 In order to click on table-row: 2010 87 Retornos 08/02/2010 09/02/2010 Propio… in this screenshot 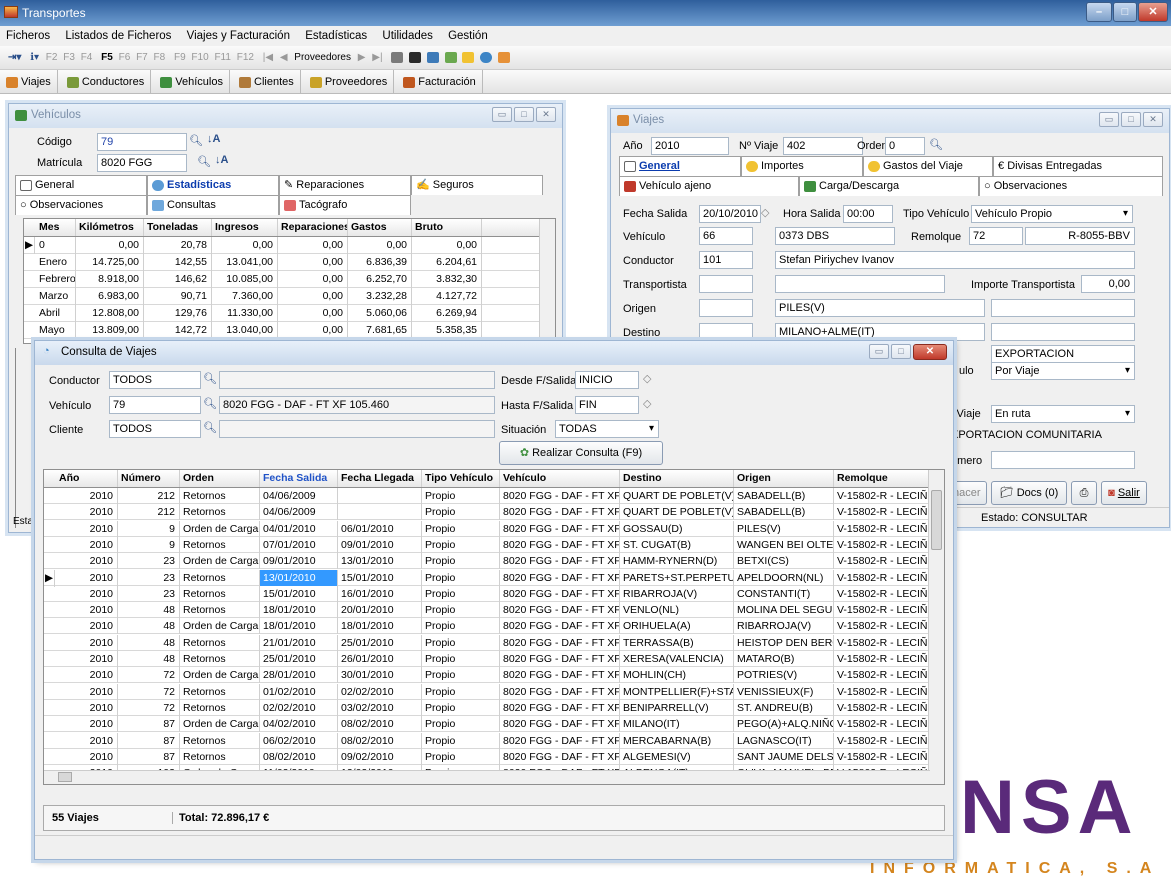, I will do `click(487, 756)`.